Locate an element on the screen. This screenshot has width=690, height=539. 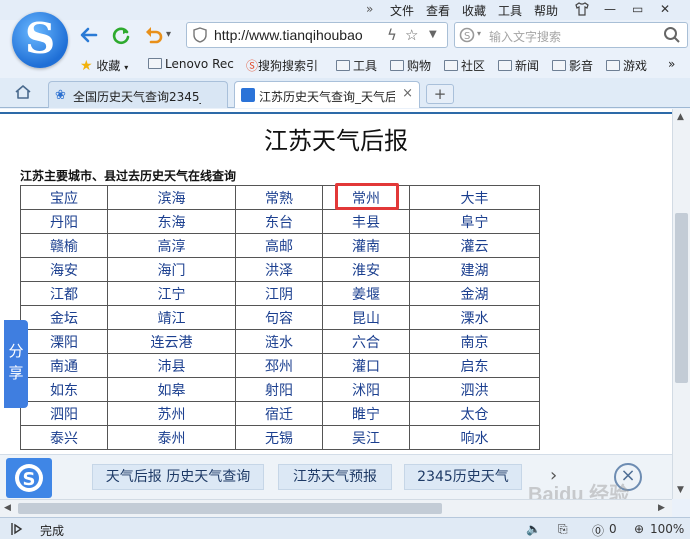
volume-icon: 🔈 is located at coordinates (533, 529).